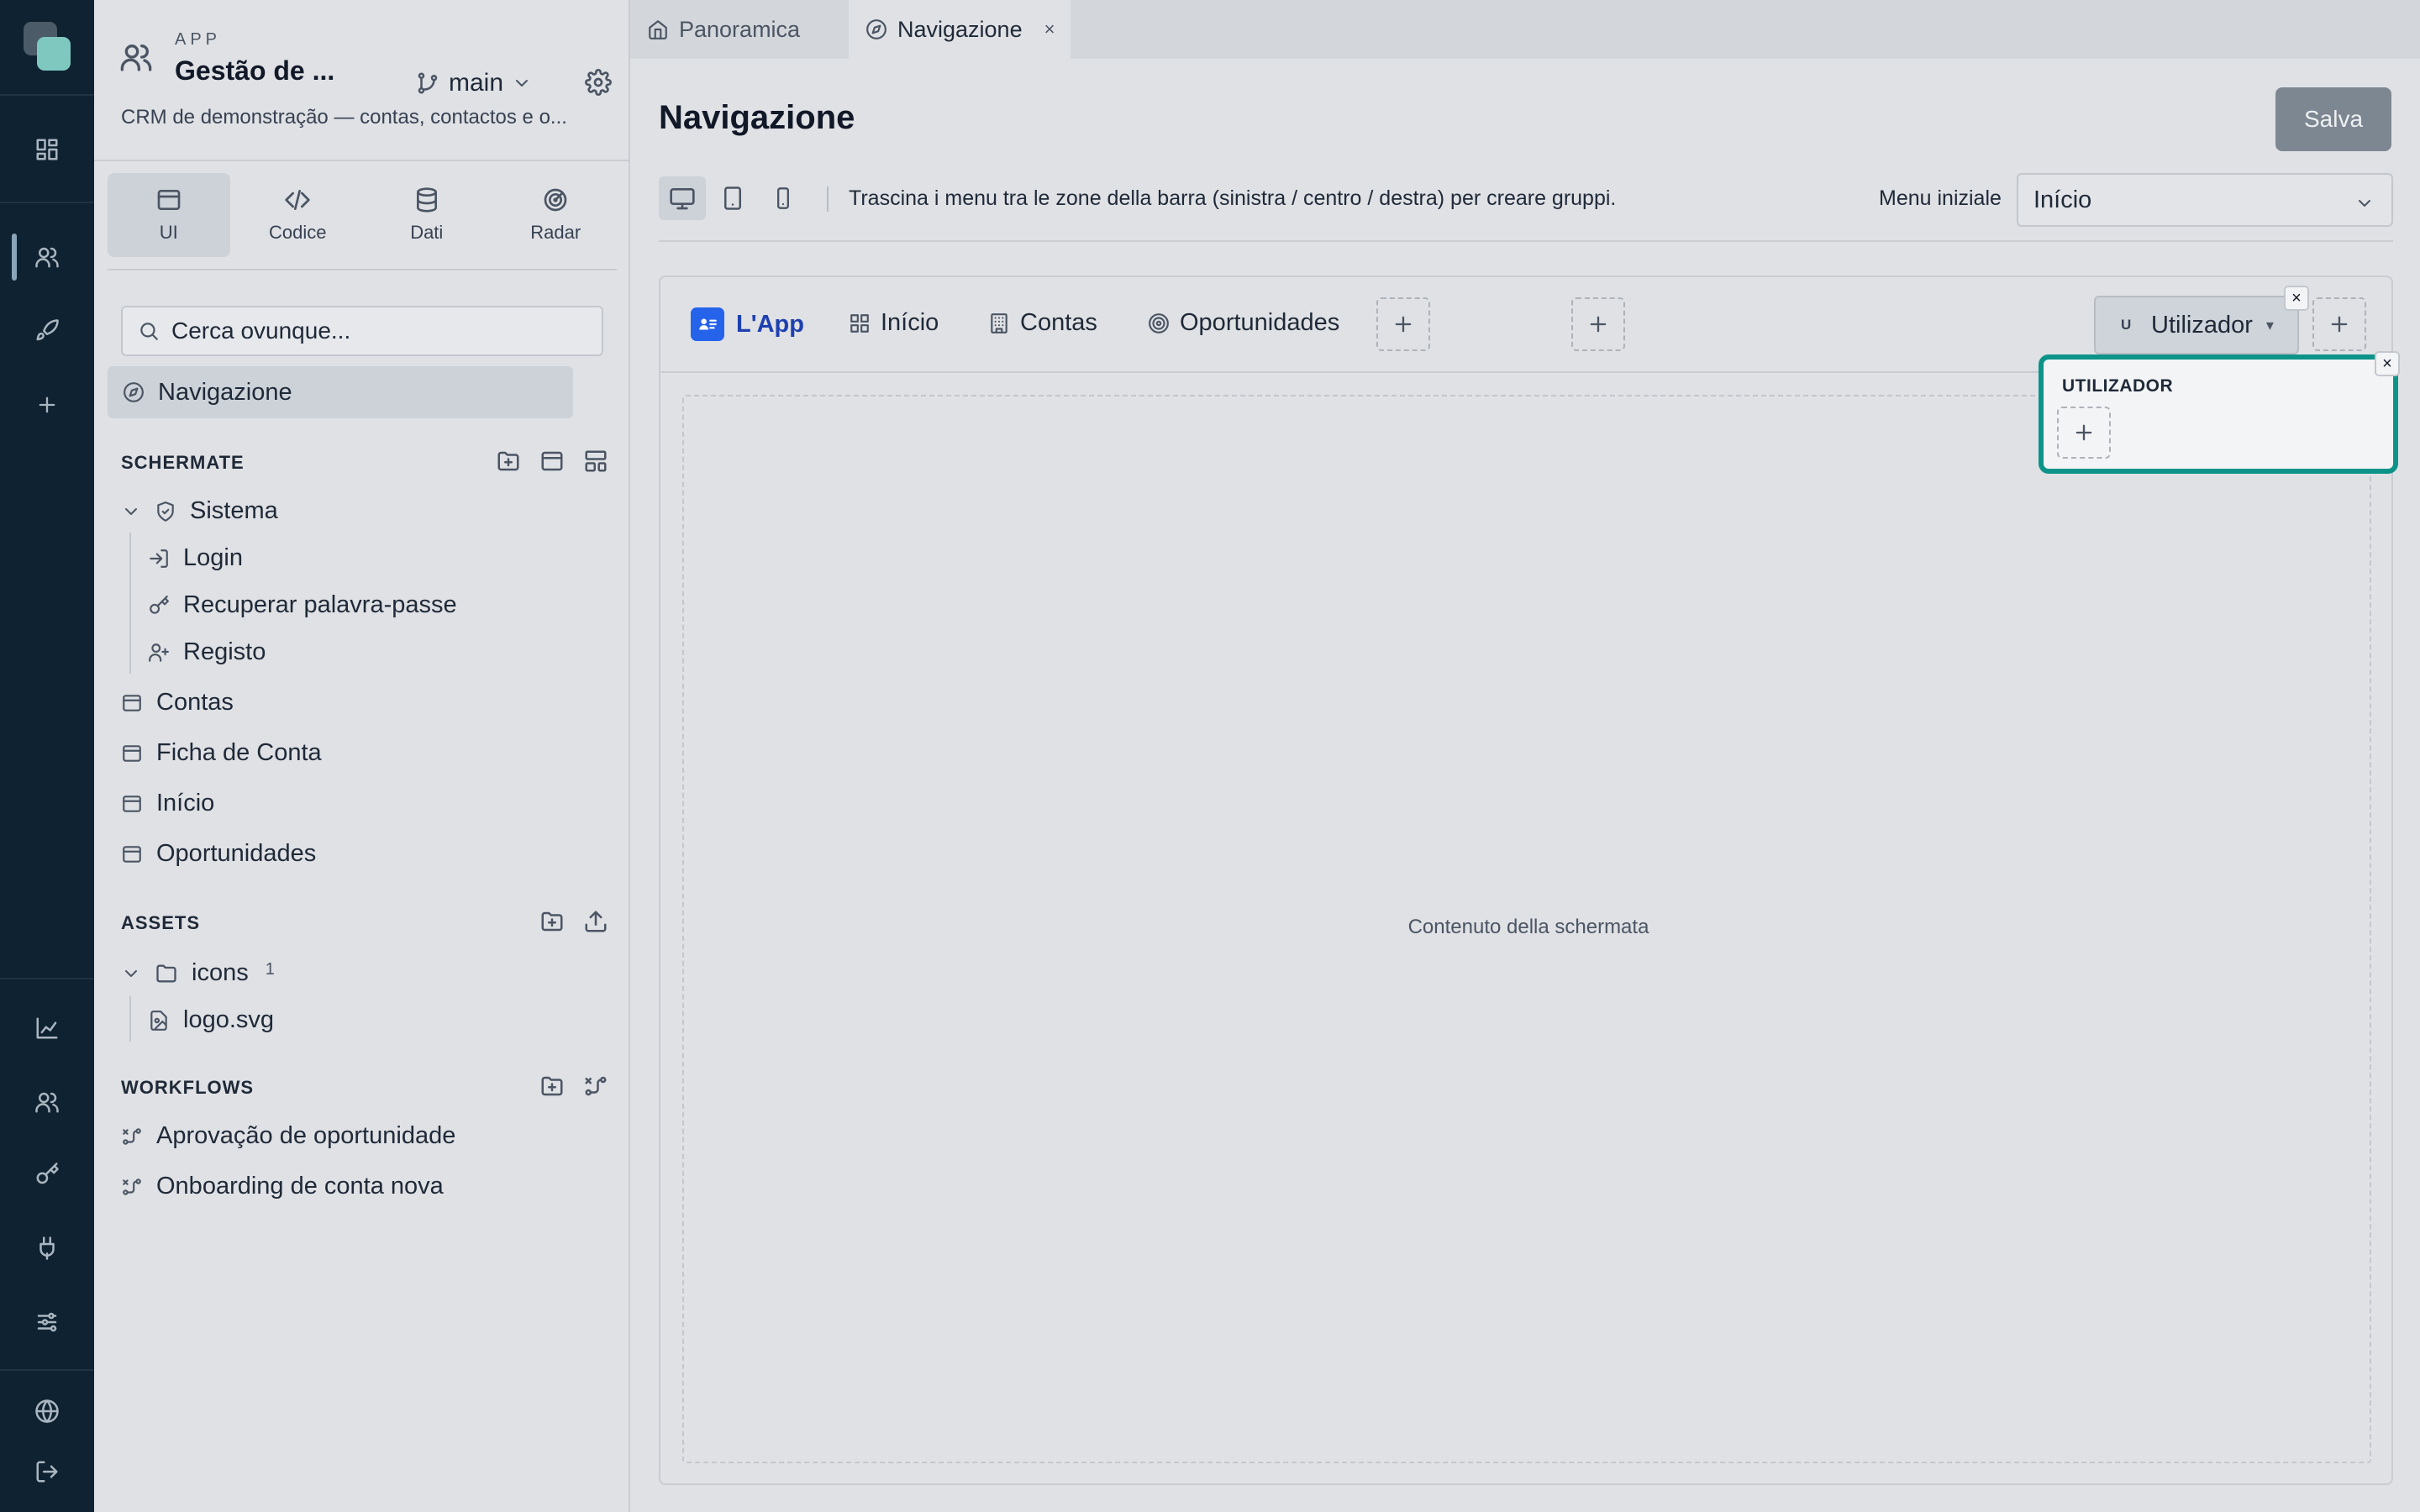 This screenshot has height=1512, width=2420. Describe the element at coordinates (556, 215) in the screenshot. I see `mode-radar: Radar` at that location.